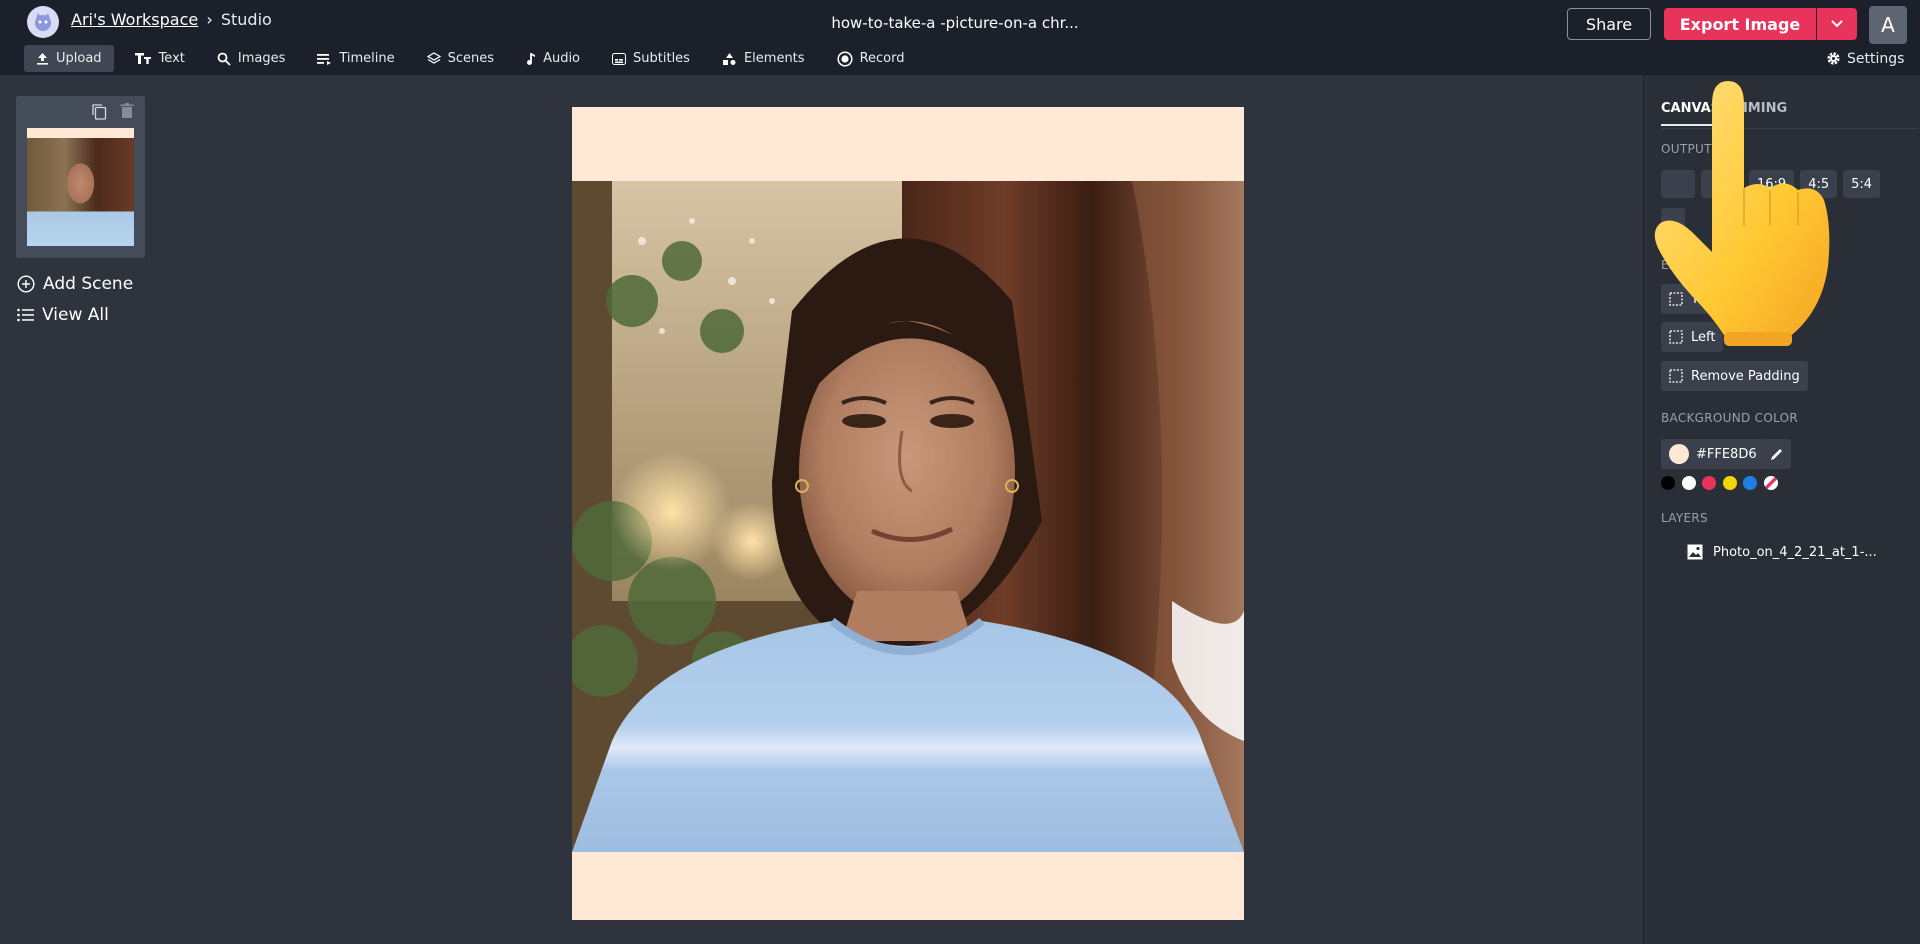  I want to click on eyedropper-icon, so click(1776, 454).